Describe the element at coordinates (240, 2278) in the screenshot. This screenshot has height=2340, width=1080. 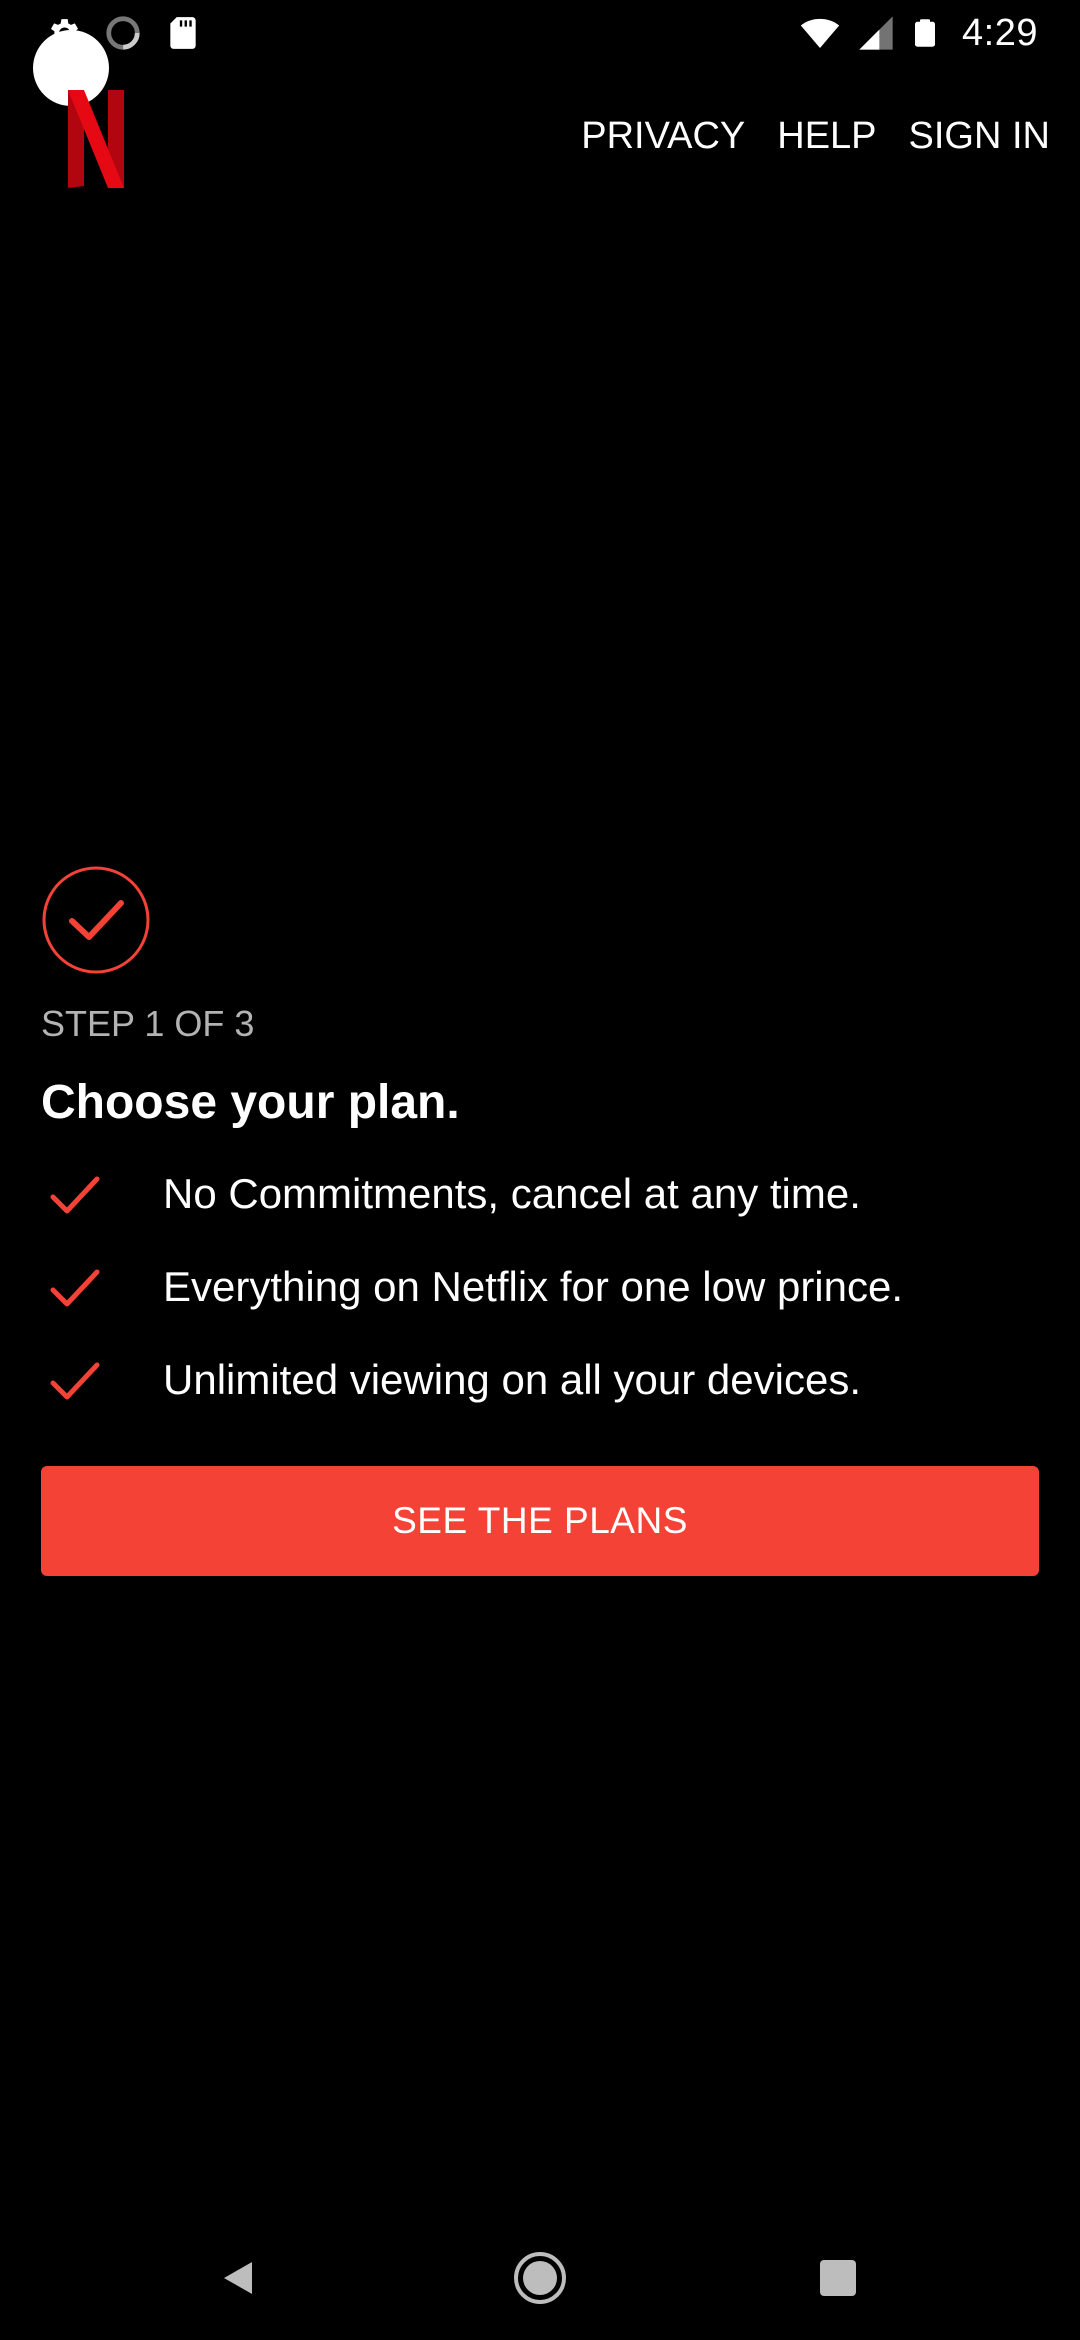
I see `back-icon` at that location.